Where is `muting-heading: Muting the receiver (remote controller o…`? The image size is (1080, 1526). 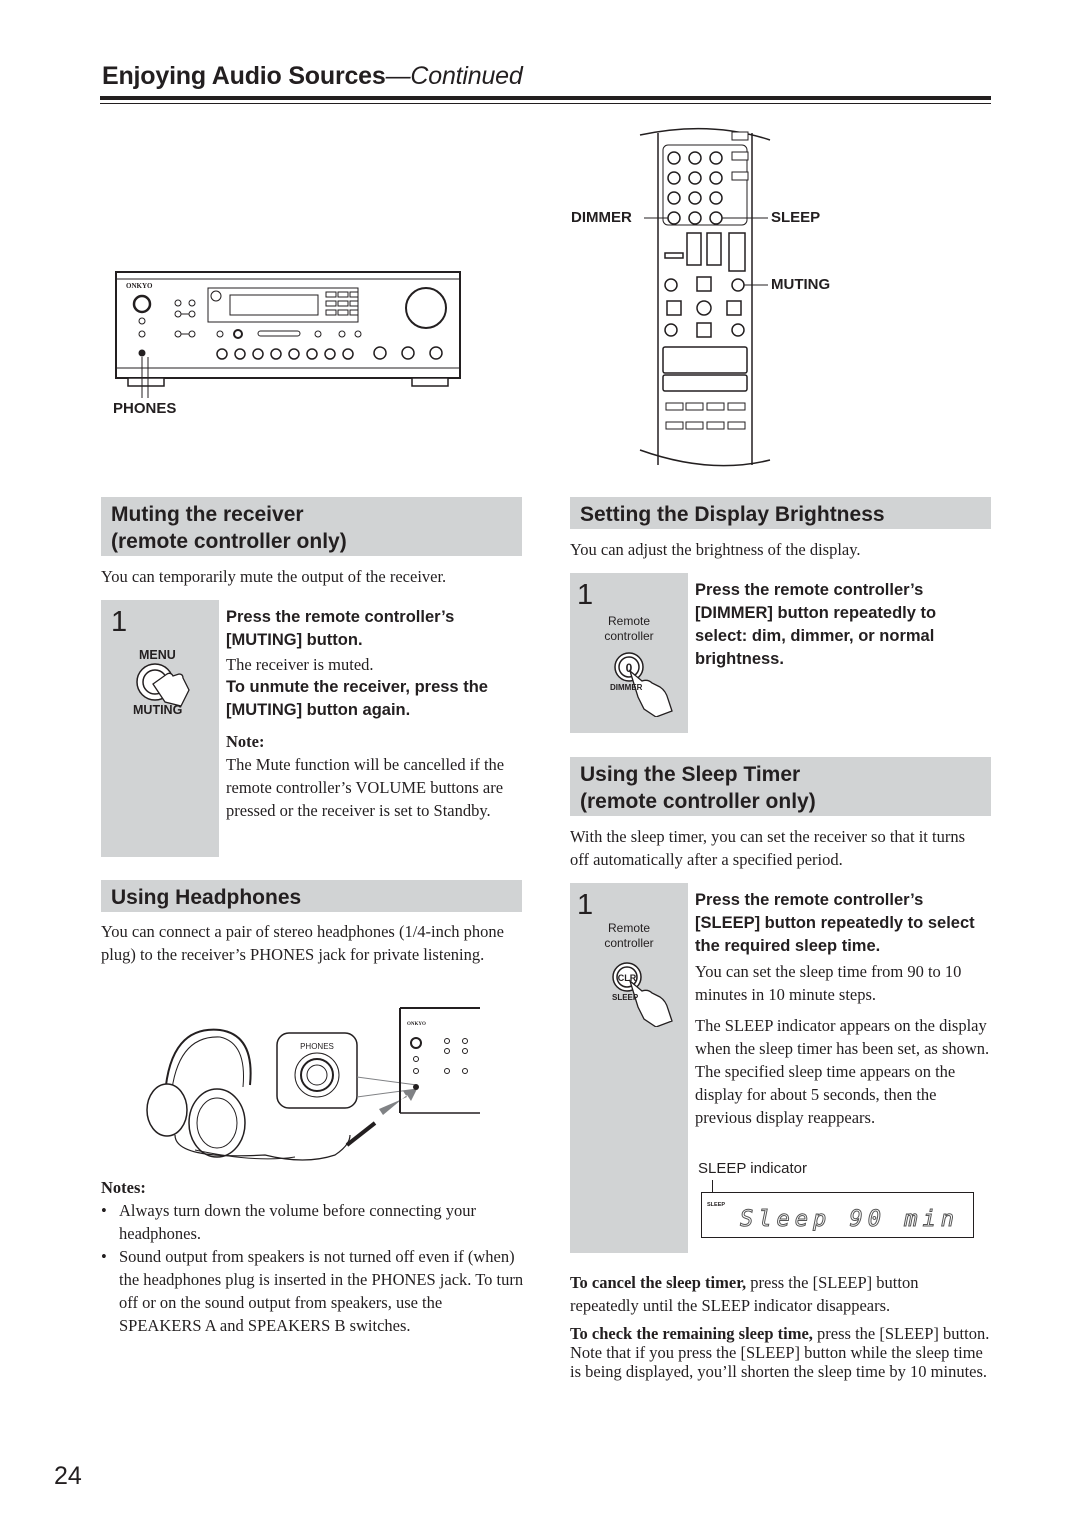 muting-heading: Muting the receiver (remote controller o… is located at coordinates (311, 526).